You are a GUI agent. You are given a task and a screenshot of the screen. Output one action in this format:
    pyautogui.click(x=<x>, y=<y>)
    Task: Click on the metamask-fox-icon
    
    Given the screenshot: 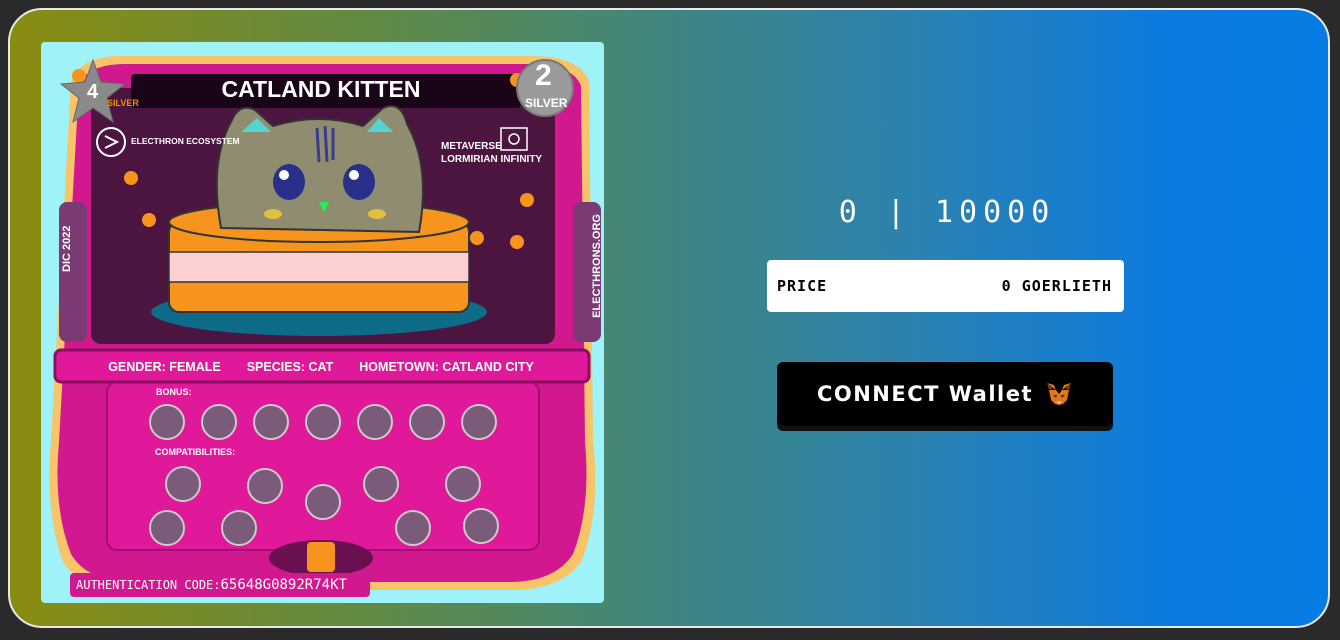 What is the action you would take?
    pyautogui.click(x=1059, y=394)
    